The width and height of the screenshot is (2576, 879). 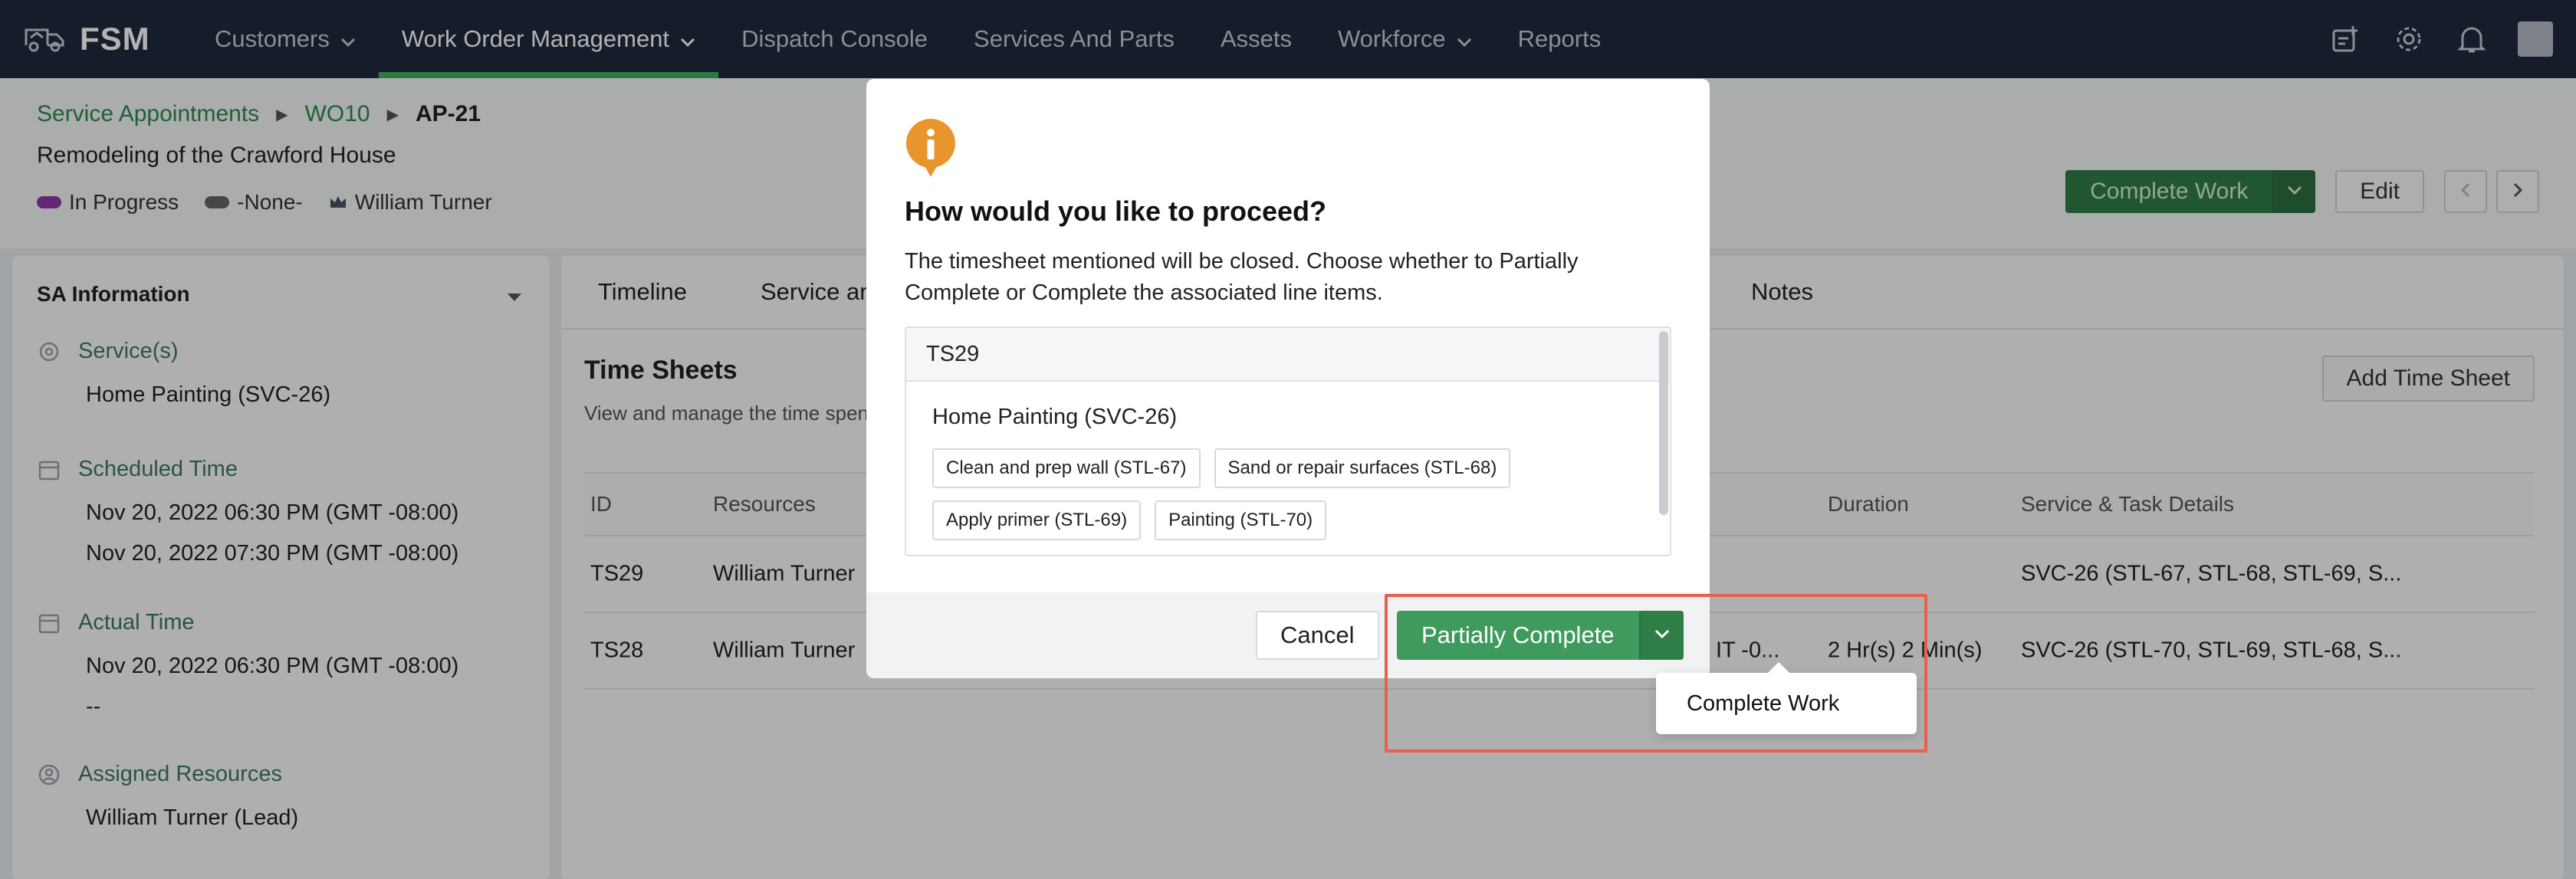 What do you see at coordinates (1055, 417) in the screenshot?
I see `service-name: Home Painting (SVC-26)` at bounding box center [1055, 417].